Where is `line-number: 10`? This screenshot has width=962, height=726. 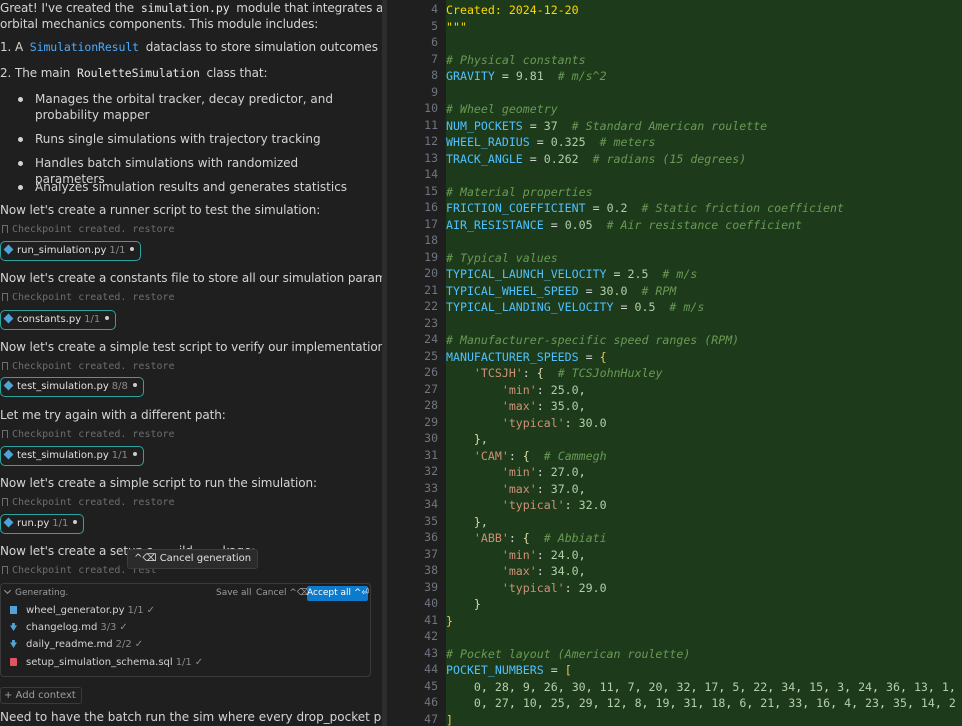
line-number: 10 is located at coordinates (431, 108).